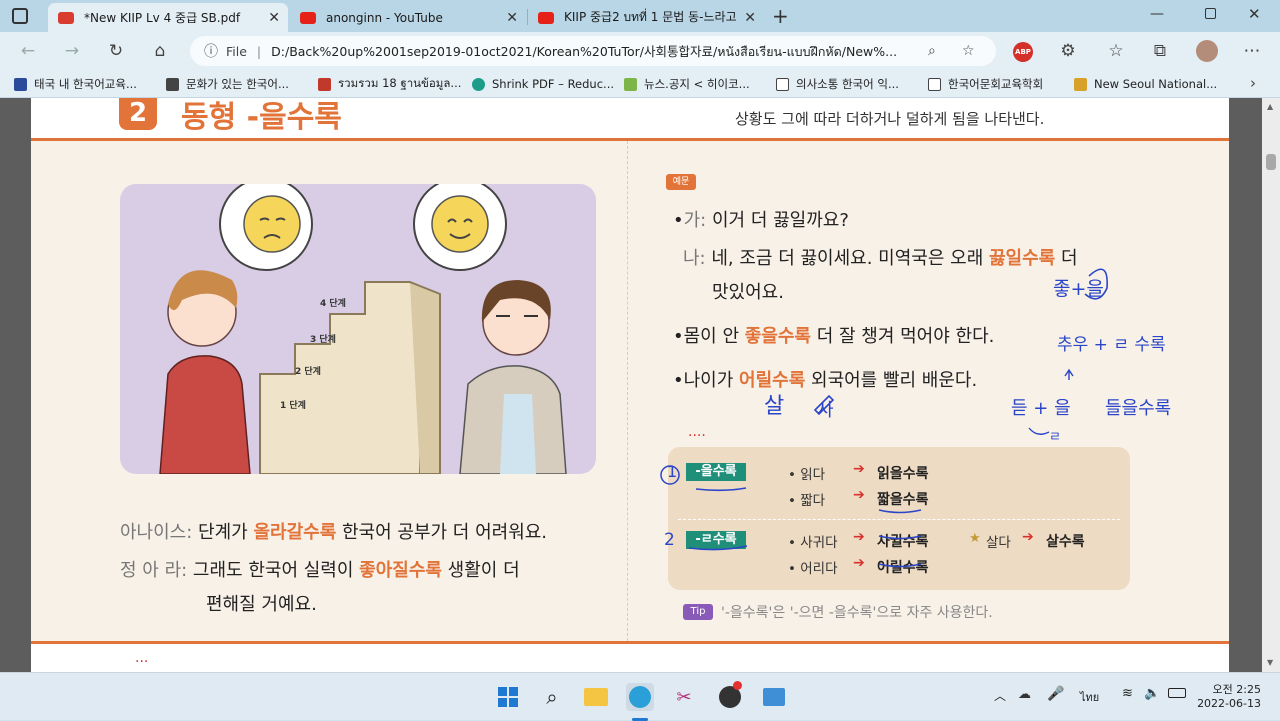 The image size is (1280, 721). I want to click on adblock-icon: ABP, so click(1023, 52).